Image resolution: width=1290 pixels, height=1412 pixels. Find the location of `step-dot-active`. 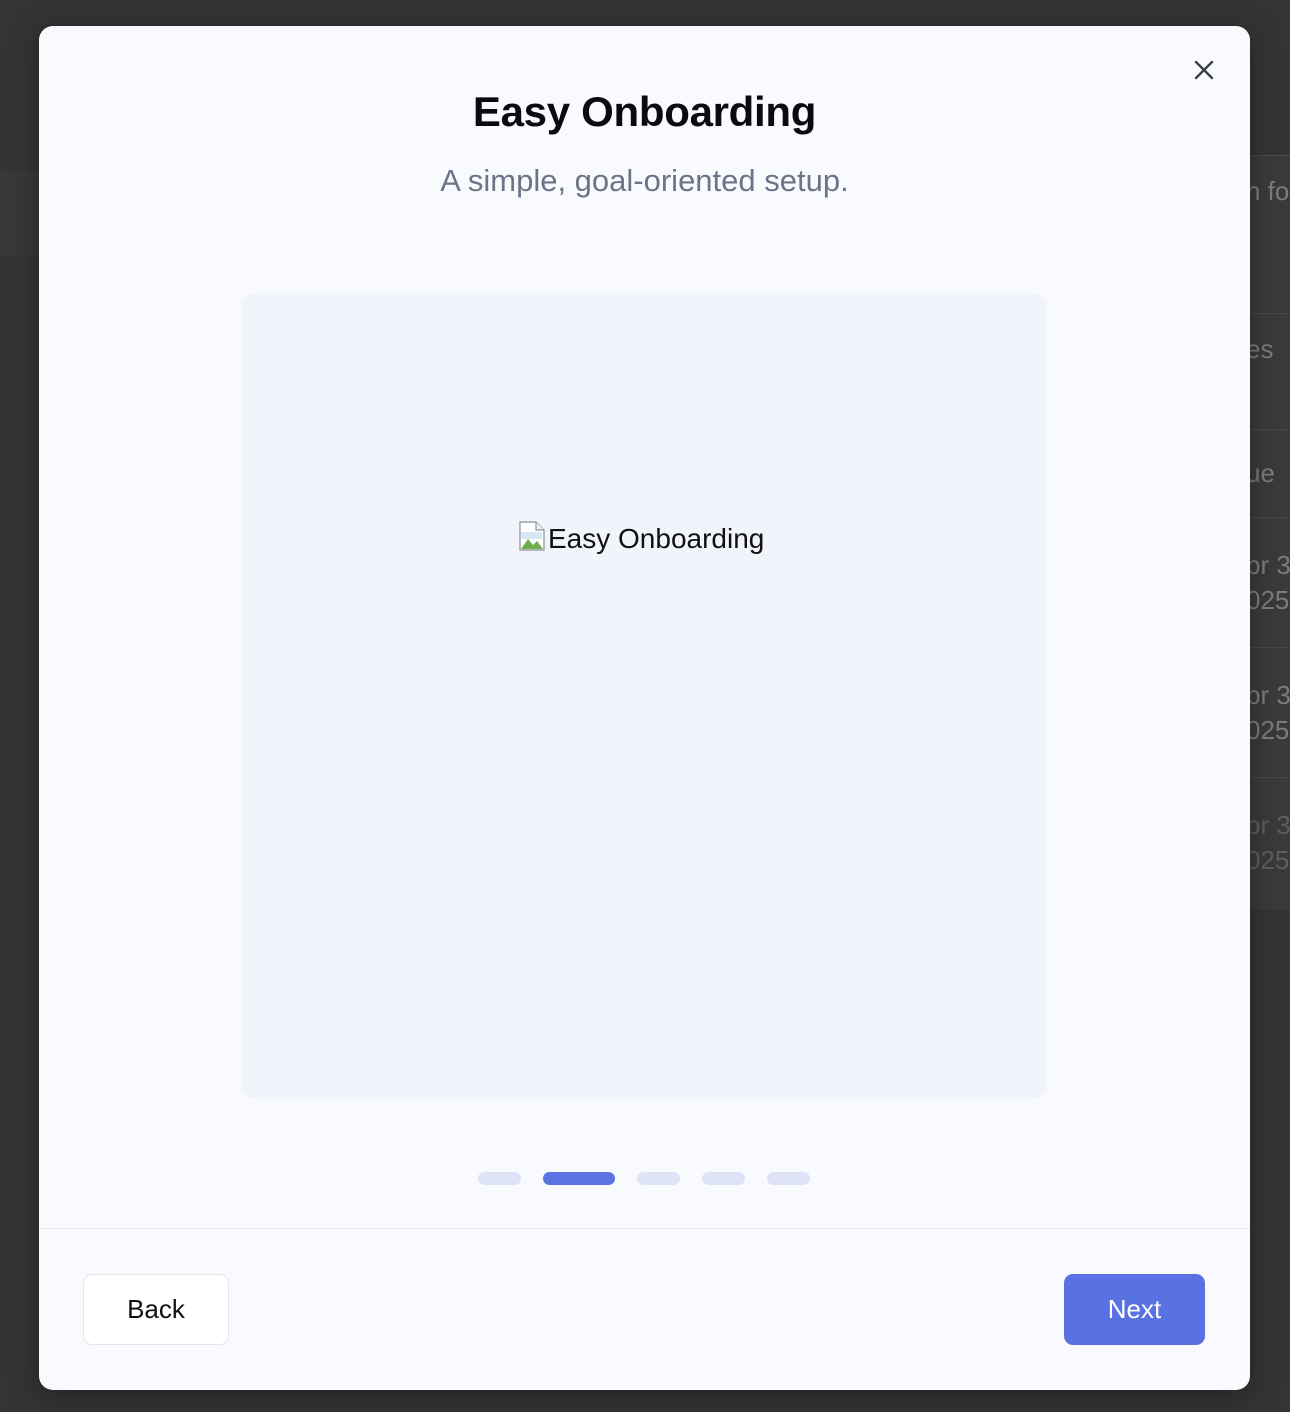

step-dot-active is located at coordinates (579, 1178).